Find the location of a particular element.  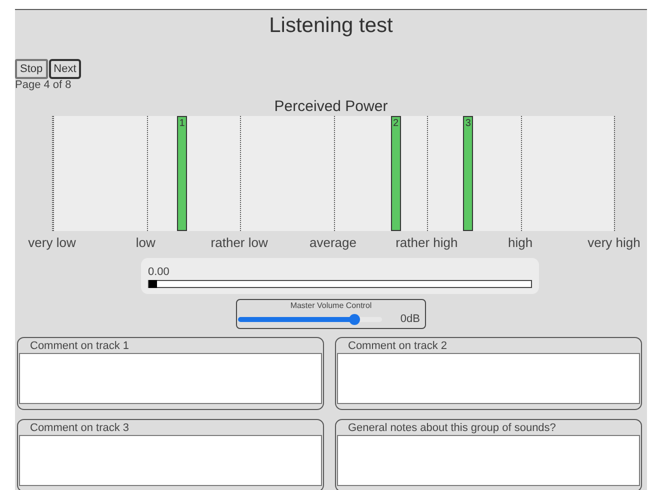

playback-track is located at coordinates (340, 284).